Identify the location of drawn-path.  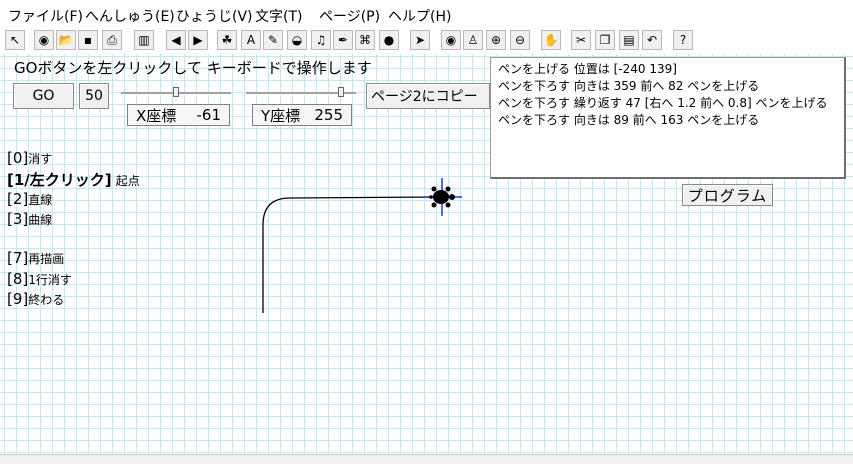
(352, 254).